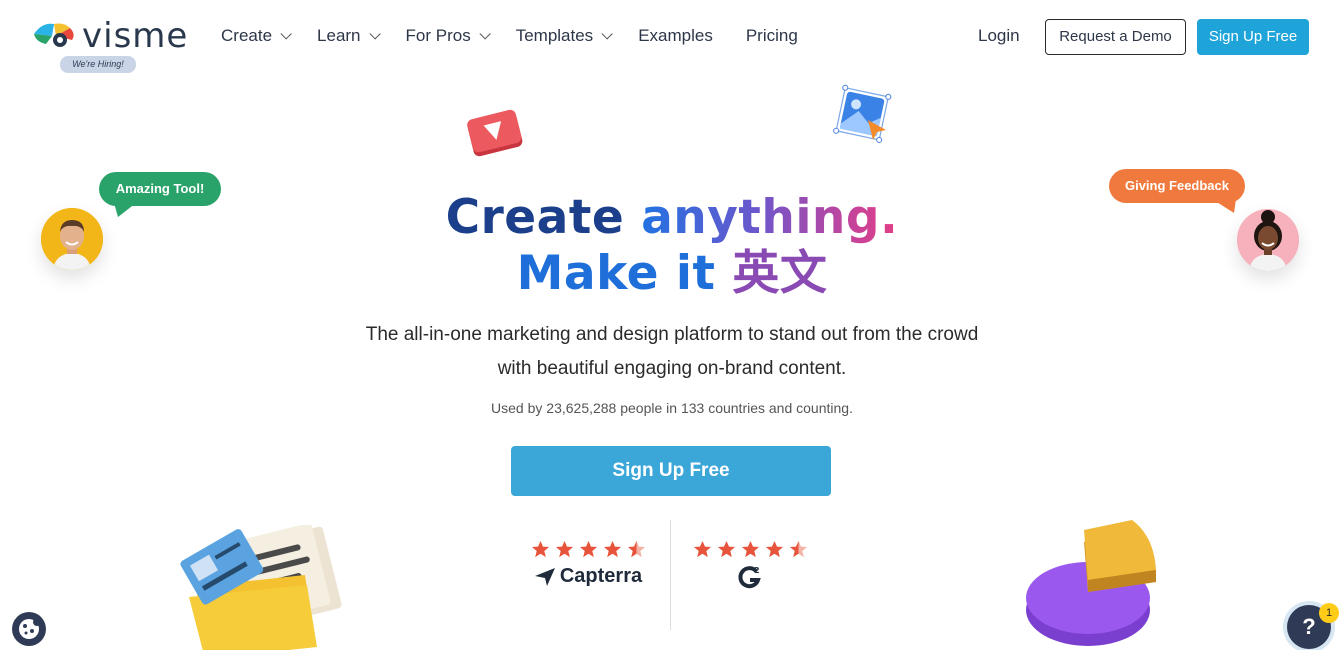  I want to click on menu-templates: Templates, so click(564, 36).